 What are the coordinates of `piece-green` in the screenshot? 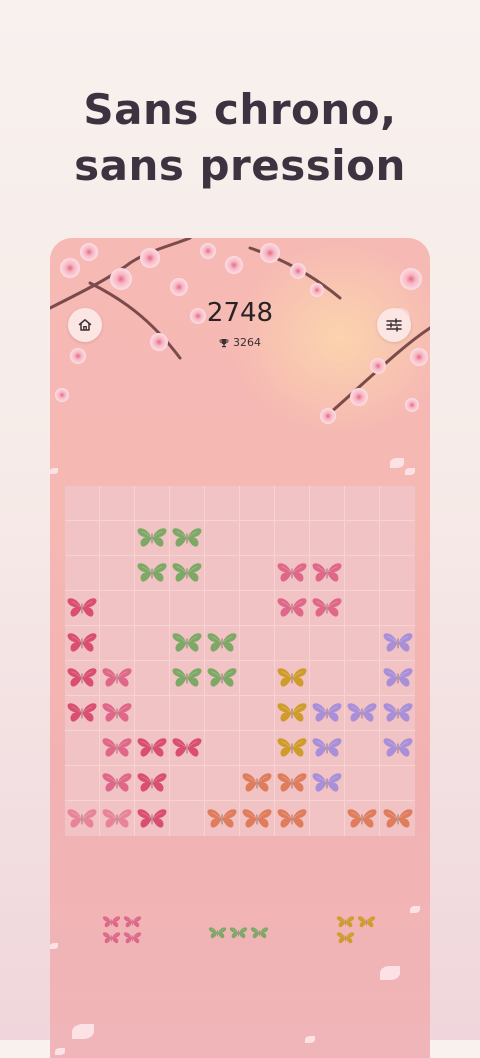 It's located at (238, 932).